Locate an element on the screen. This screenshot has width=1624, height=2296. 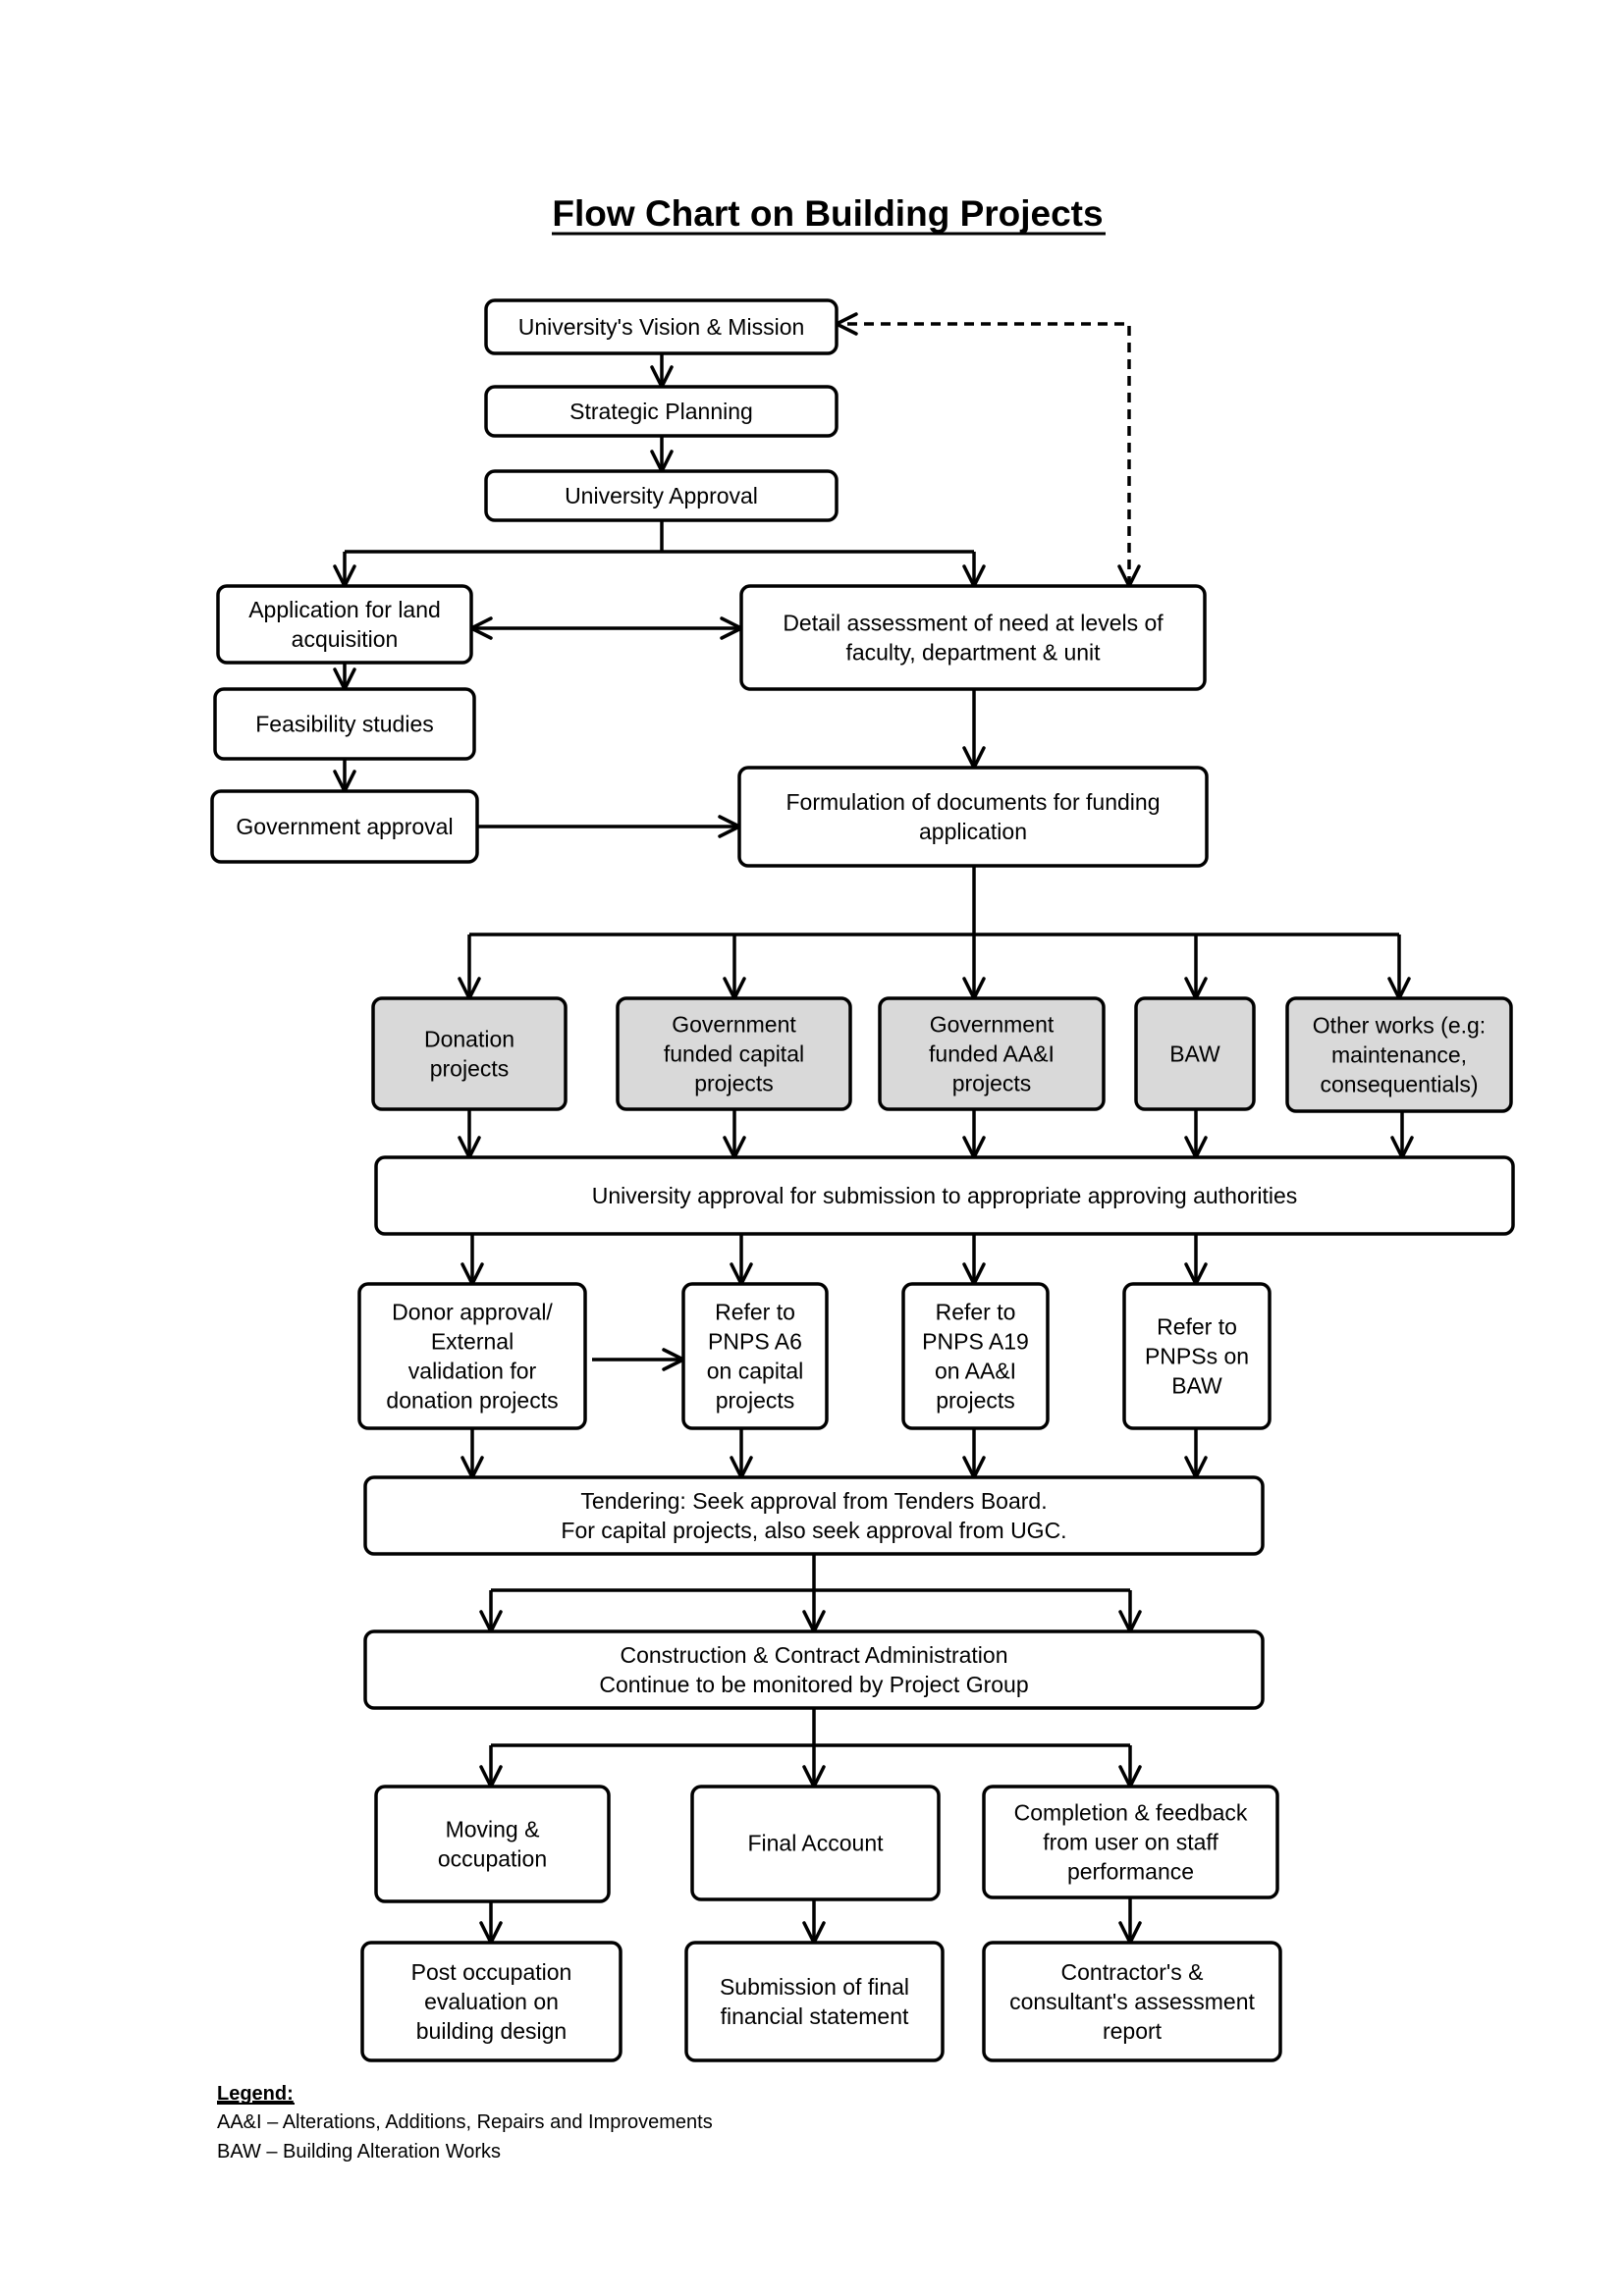
node-label: Strategic Planning is located at coordinates (661, 411).